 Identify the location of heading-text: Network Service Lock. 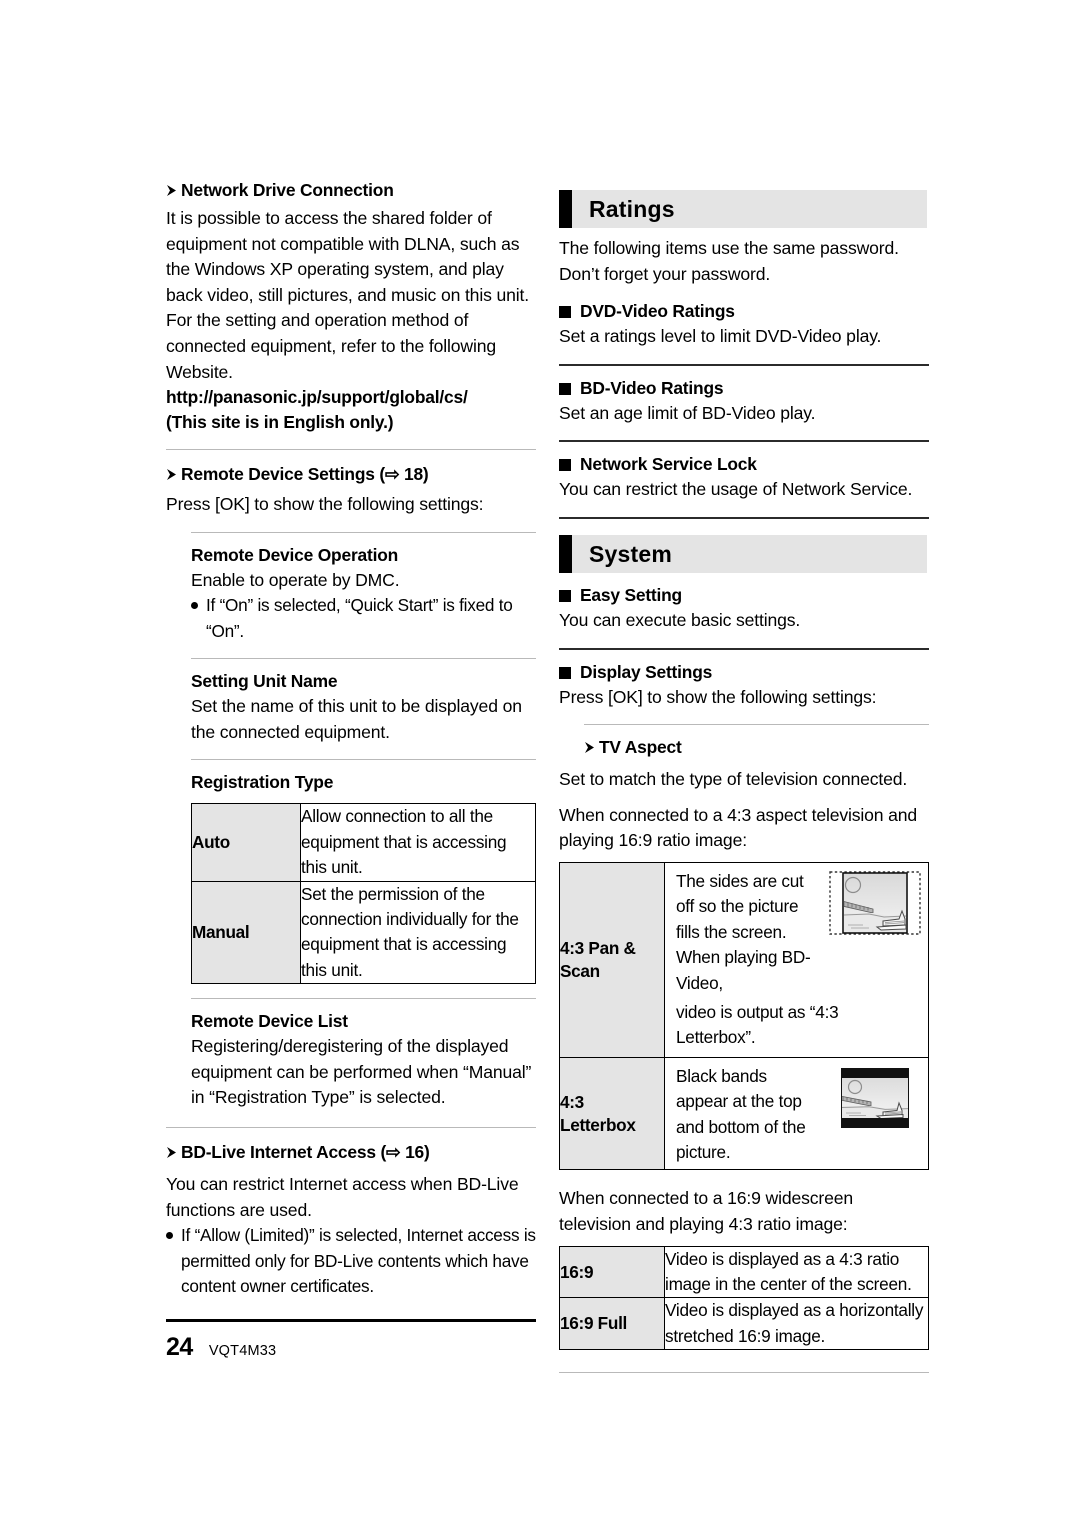
(668, 464).